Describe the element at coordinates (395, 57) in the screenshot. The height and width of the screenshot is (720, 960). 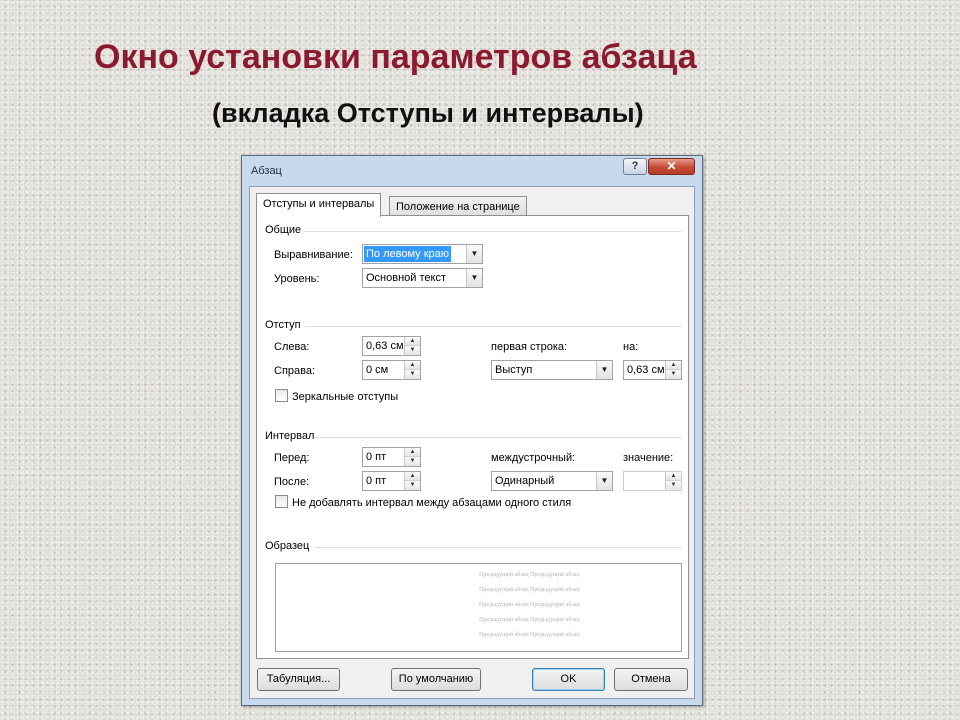
I see `slide-title: Окно установки параметров абзаца` at that location.